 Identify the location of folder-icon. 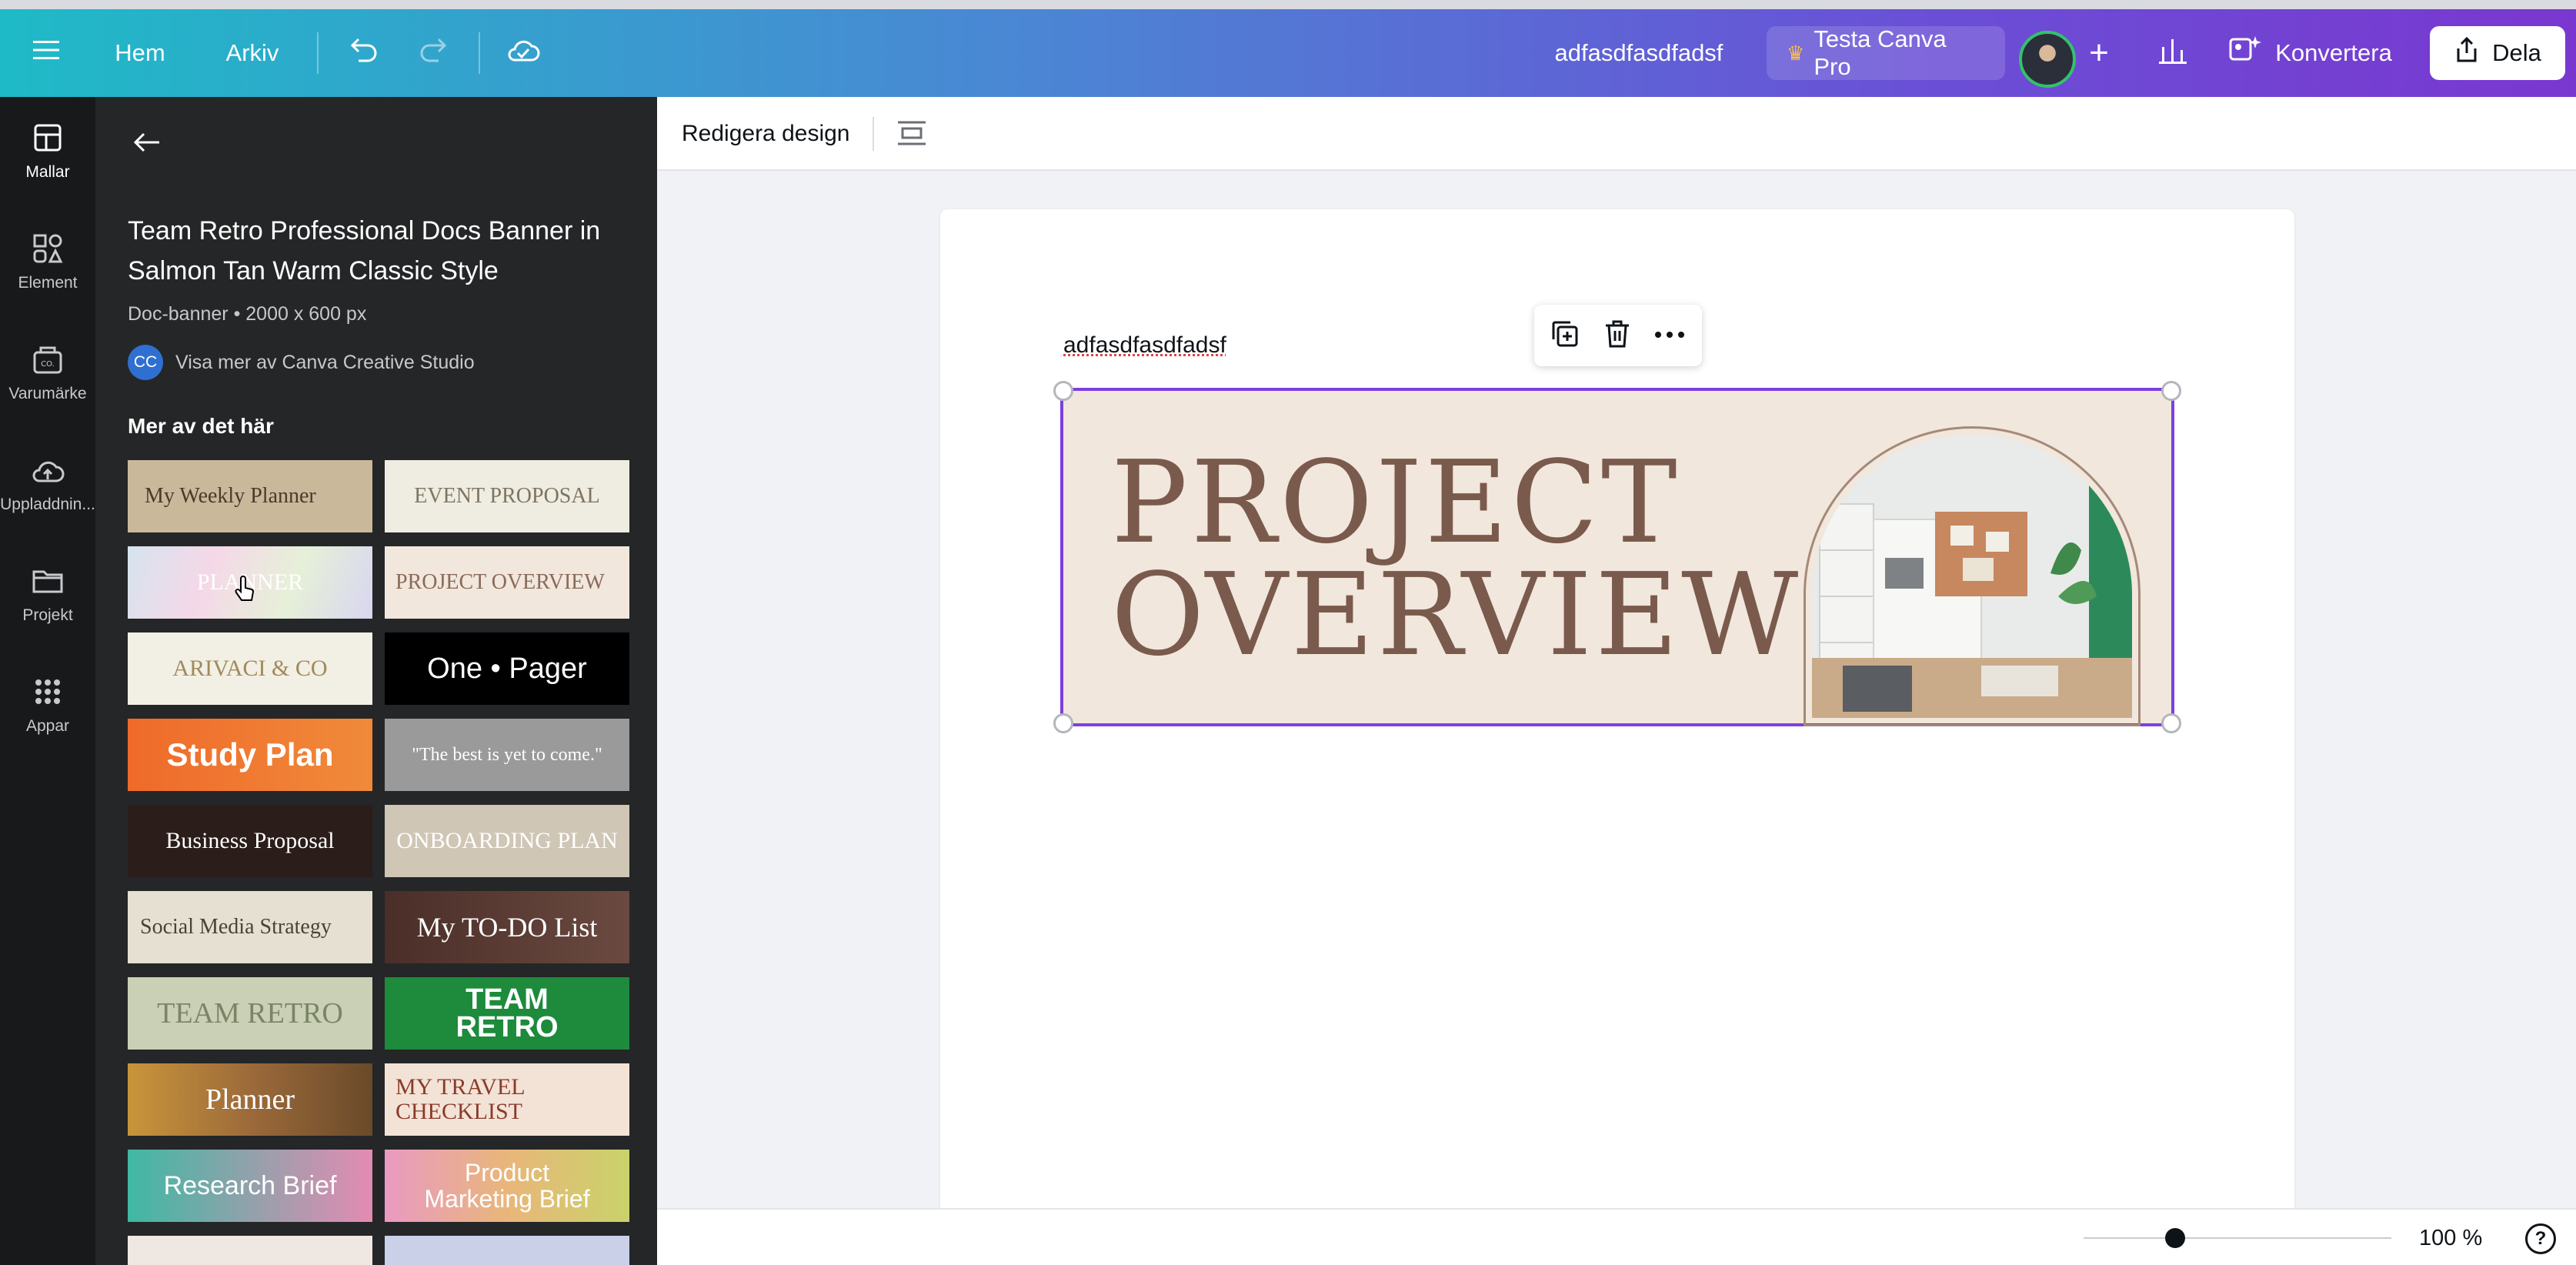
(48, 581).